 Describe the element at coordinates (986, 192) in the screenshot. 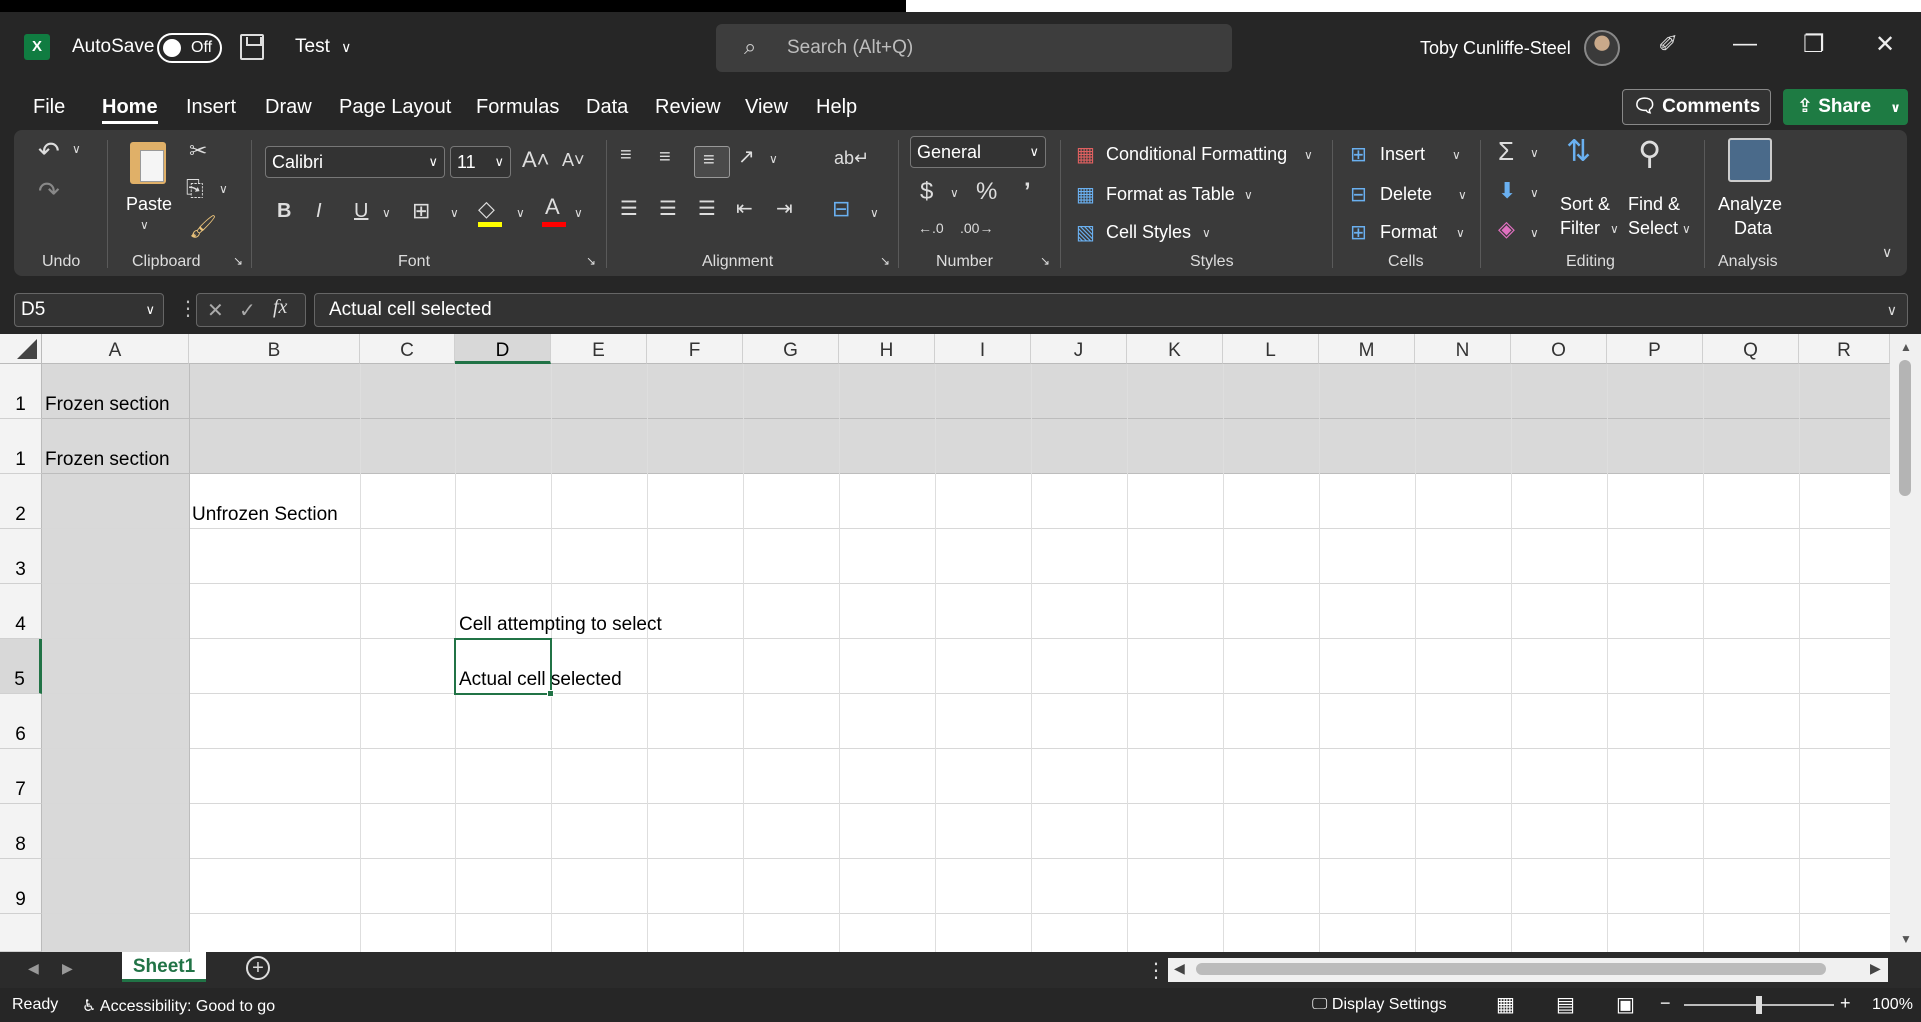

I see `percent-icon: %` at that location.